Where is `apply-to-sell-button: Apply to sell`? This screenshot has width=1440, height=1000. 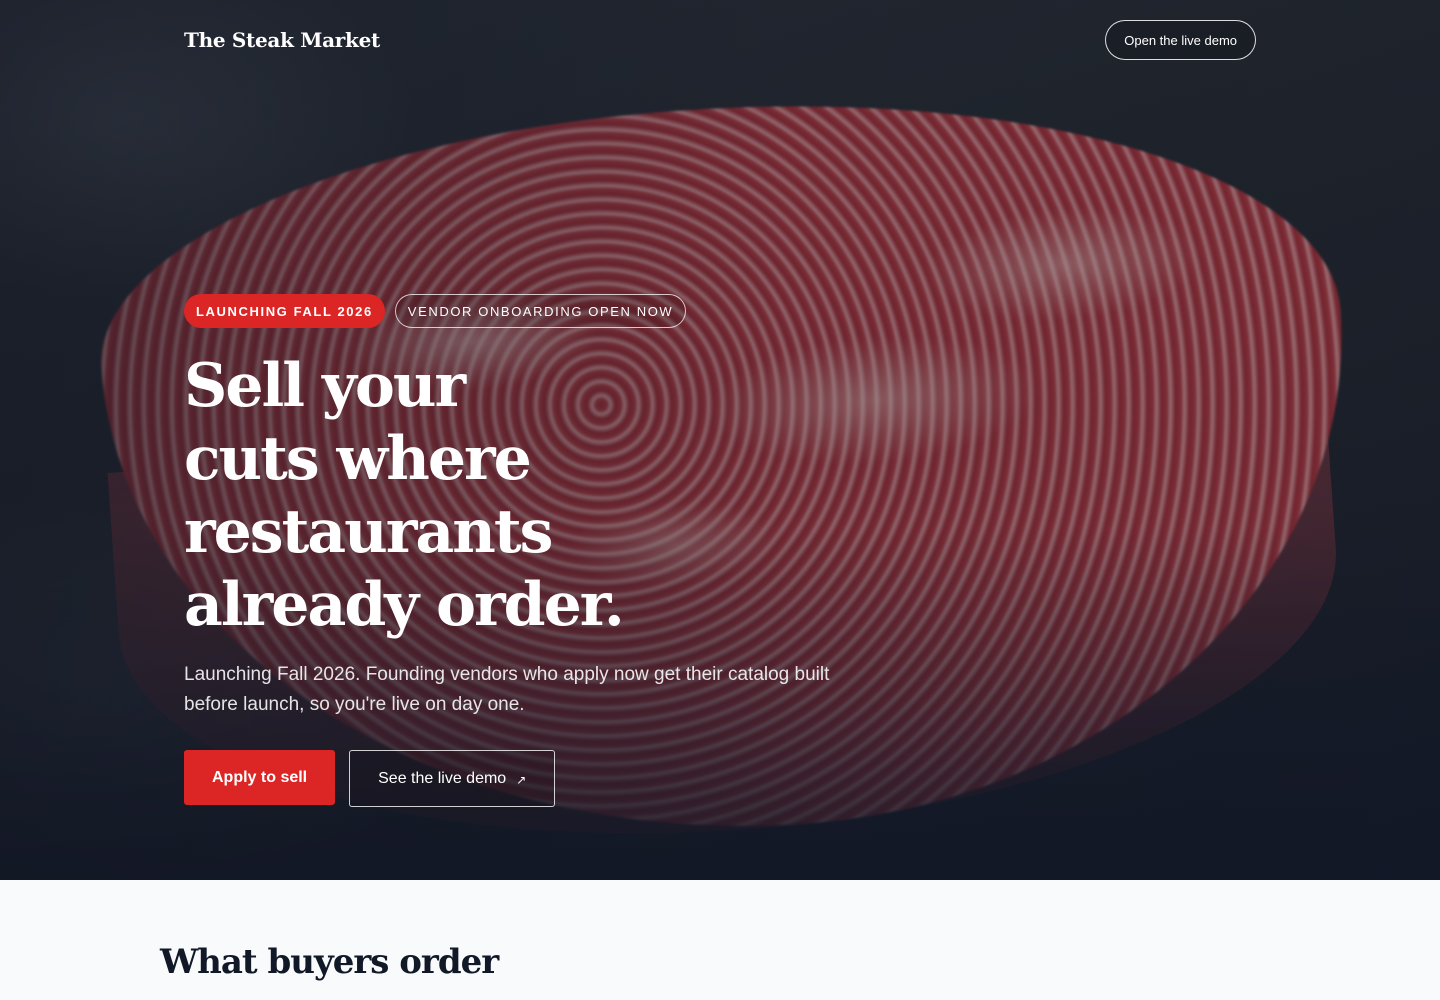
apply-to-sell-button: Apply to sell is located at coordinates (260, 777).